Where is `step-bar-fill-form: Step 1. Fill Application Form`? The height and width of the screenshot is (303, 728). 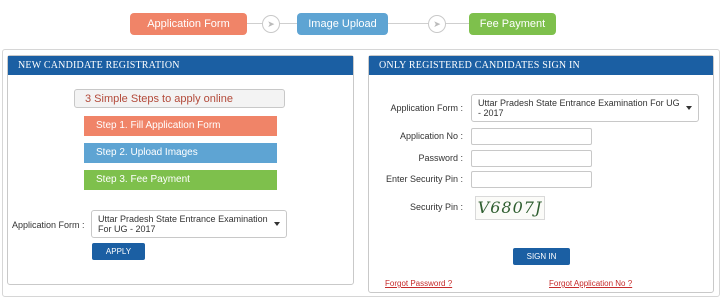
step-bar-fill-form: Step 1. Fill Application Form is located at coordinates (180, 126).